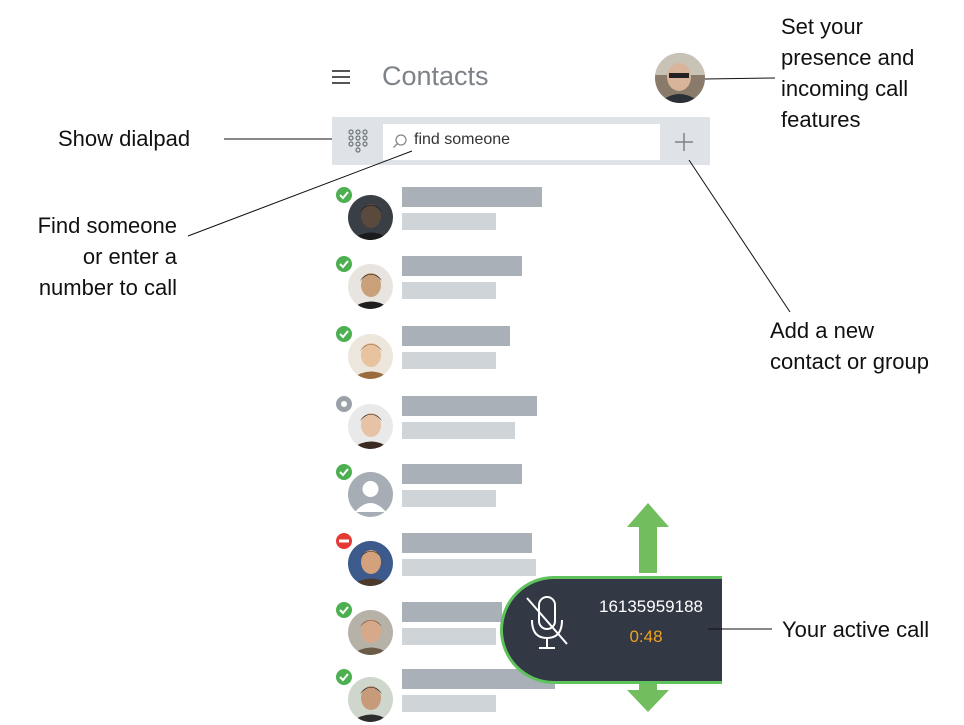  Describe the element at coordinates (848, 57) in the screenshot. I see `annotation-presence-line: presence and` at that location.